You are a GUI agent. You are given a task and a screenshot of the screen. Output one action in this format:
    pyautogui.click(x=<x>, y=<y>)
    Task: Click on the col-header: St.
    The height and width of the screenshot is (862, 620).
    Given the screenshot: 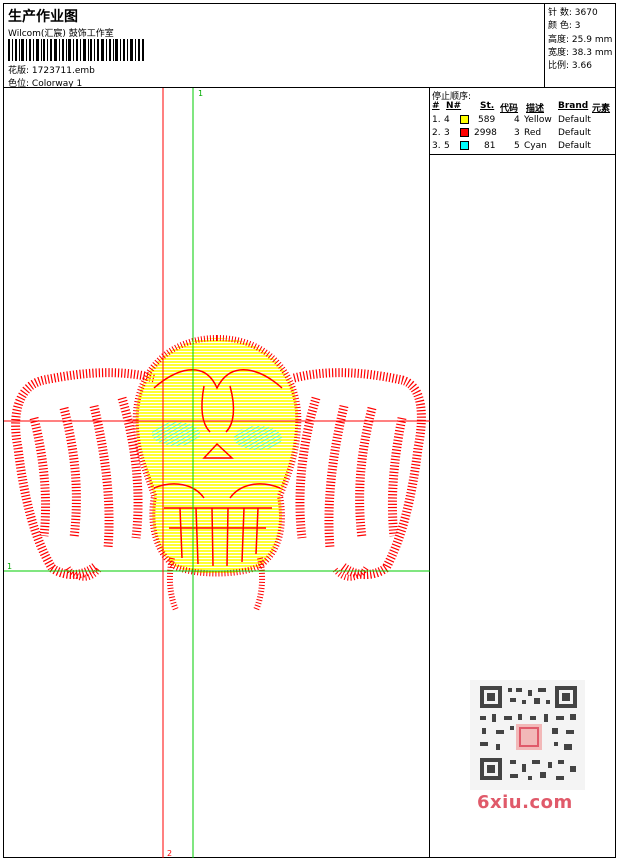 What is the action you would take?
    pyautogui.click(x=487, y=106)
    